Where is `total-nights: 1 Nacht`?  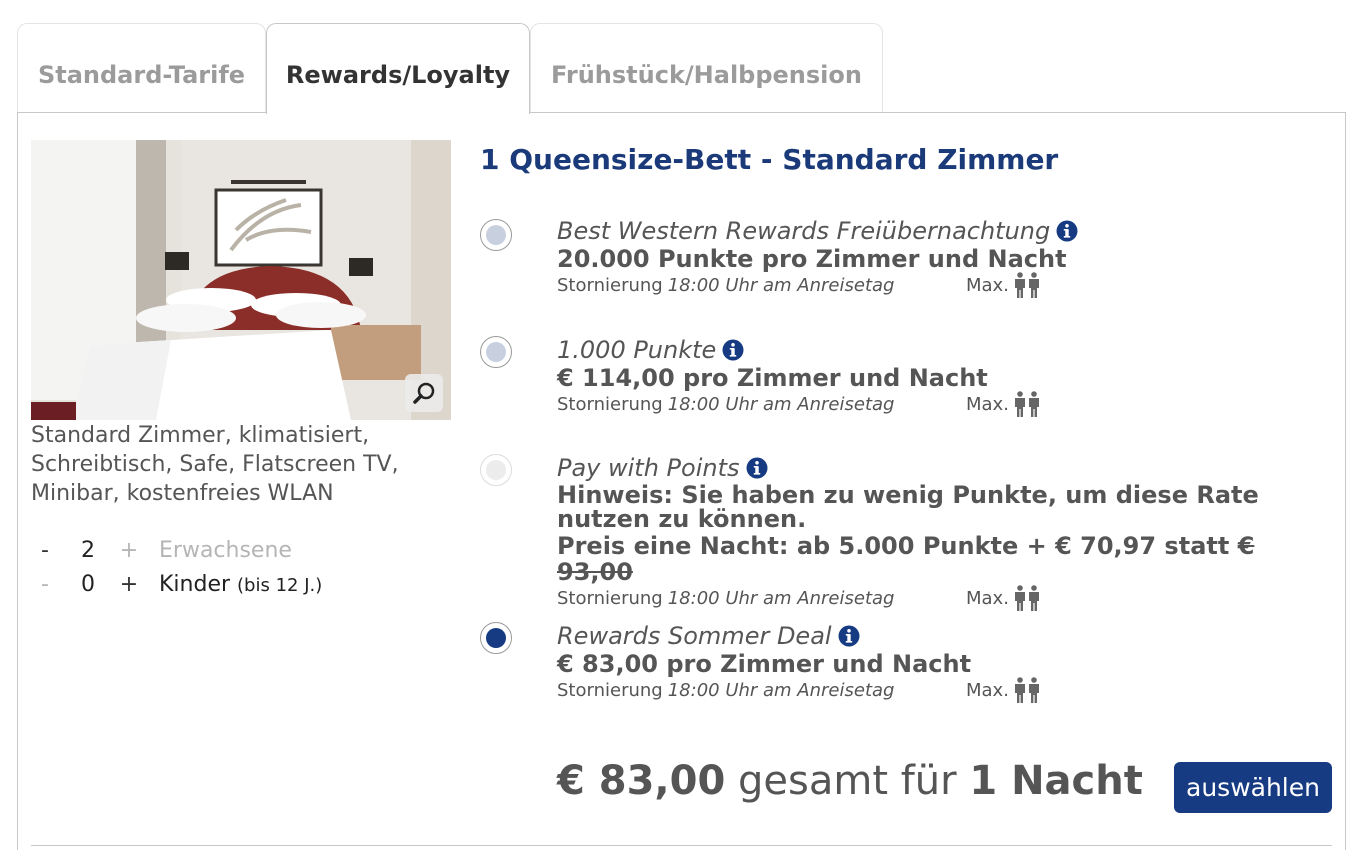 total-nights: 1 Nacht is located at coordinates (1056, 781).